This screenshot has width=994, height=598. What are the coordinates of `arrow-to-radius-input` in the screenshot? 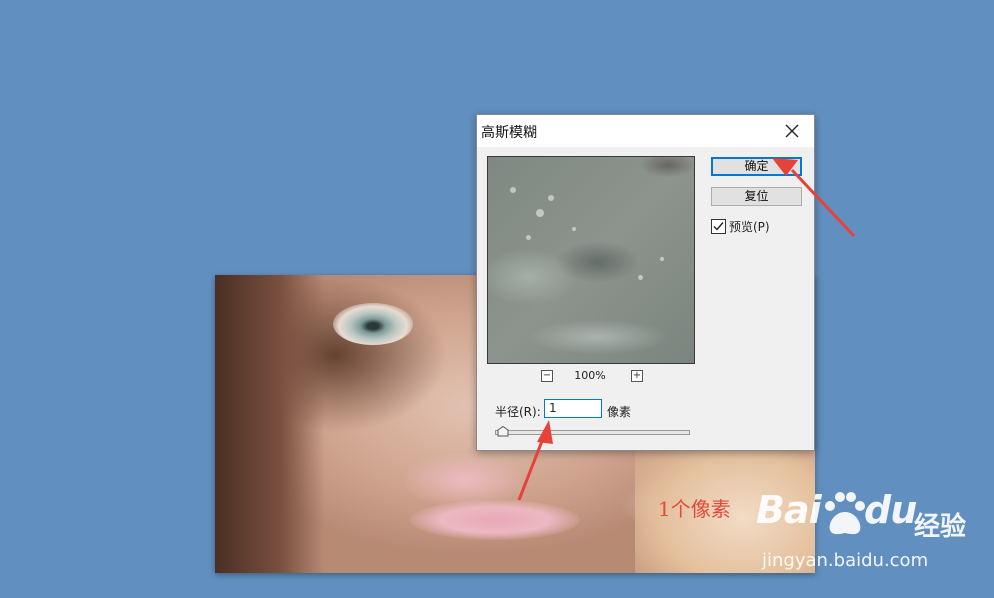 It's located at (535, 460).